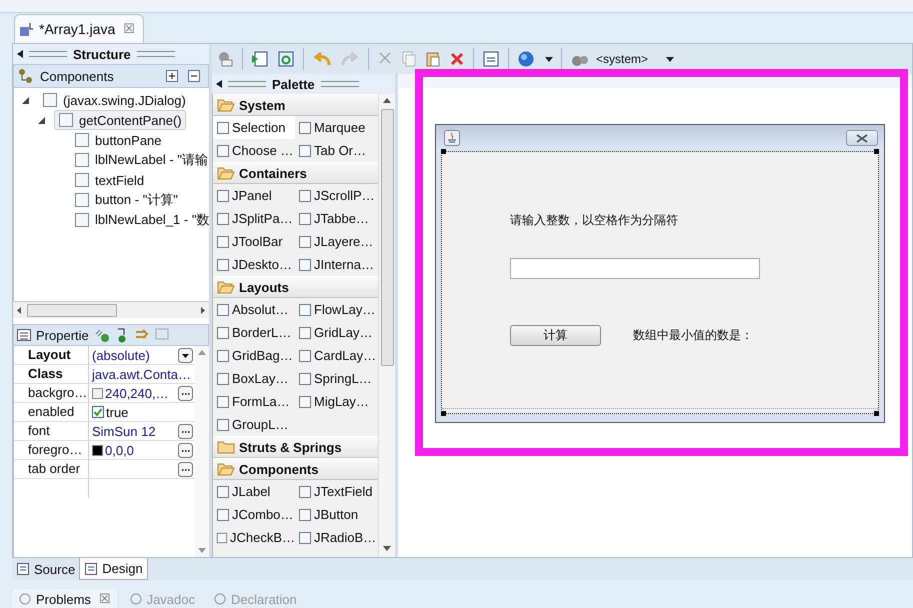 The width and height of the screenshot is (913, 608). Describe the element at coordinates (185, 355) in the screenshot. I see `dropdown-button` at that location.